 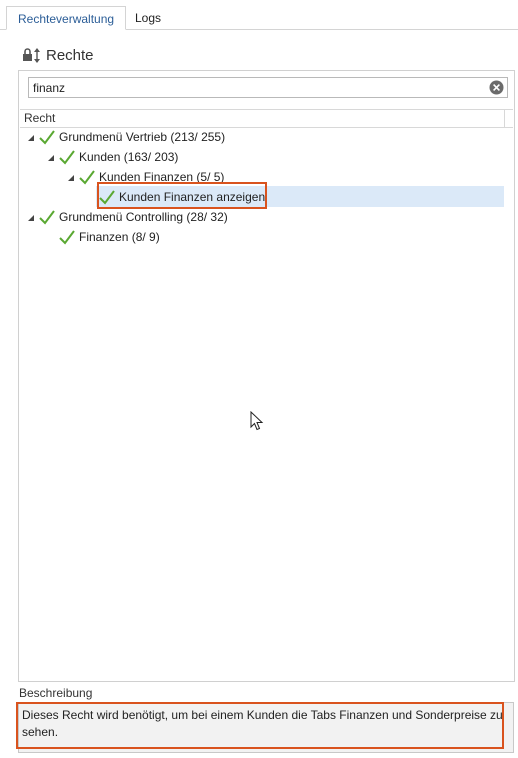 I want to click on grid-header: Recht, so click(x=266, y=118).